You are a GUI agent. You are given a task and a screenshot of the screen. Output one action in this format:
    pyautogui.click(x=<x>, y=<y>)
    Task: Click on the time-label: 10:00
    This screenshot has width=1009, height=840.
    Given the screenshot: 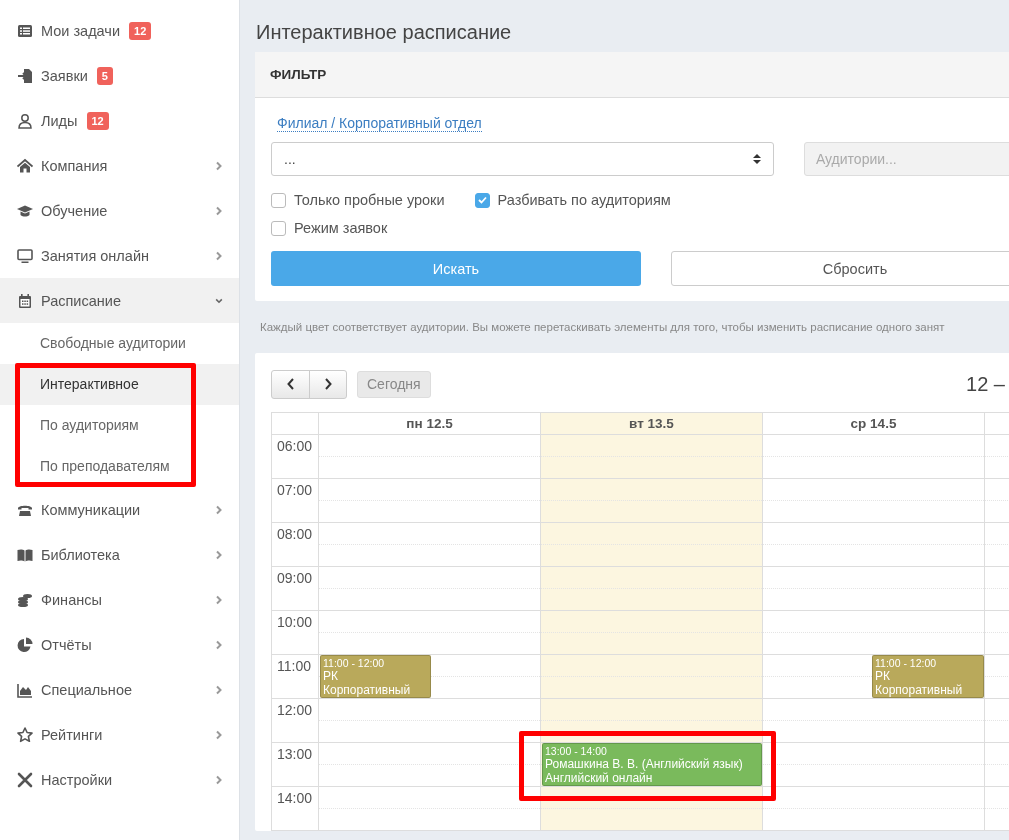 What is the action you would take?
    pyautogui.click(x=294, y=621)
    